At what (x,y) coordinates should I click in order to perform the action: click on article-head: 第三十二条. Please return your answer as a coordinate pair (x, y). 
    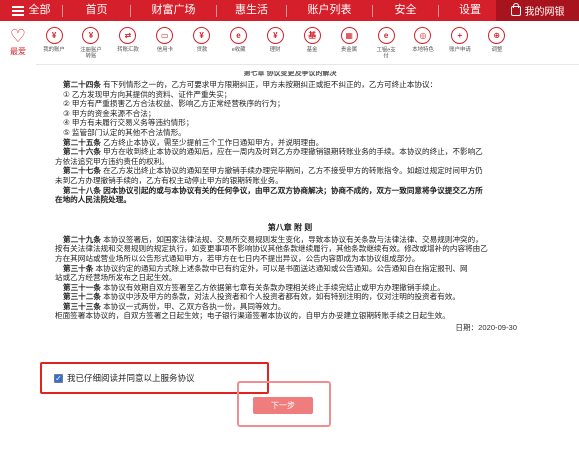
    Looking at the image, I should click on (82, 297).